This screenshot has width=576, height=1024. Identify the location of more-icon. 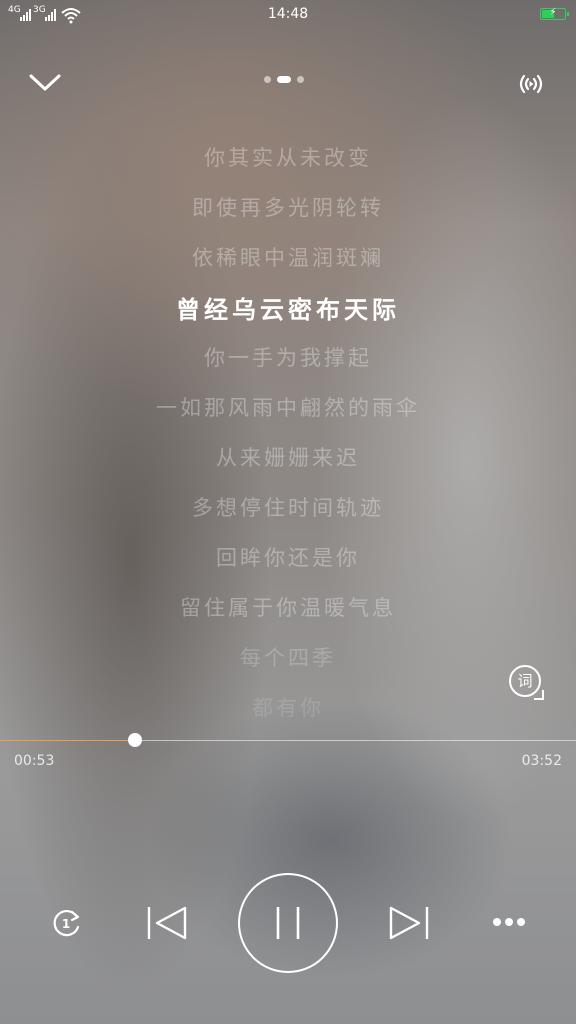
(509, 922).